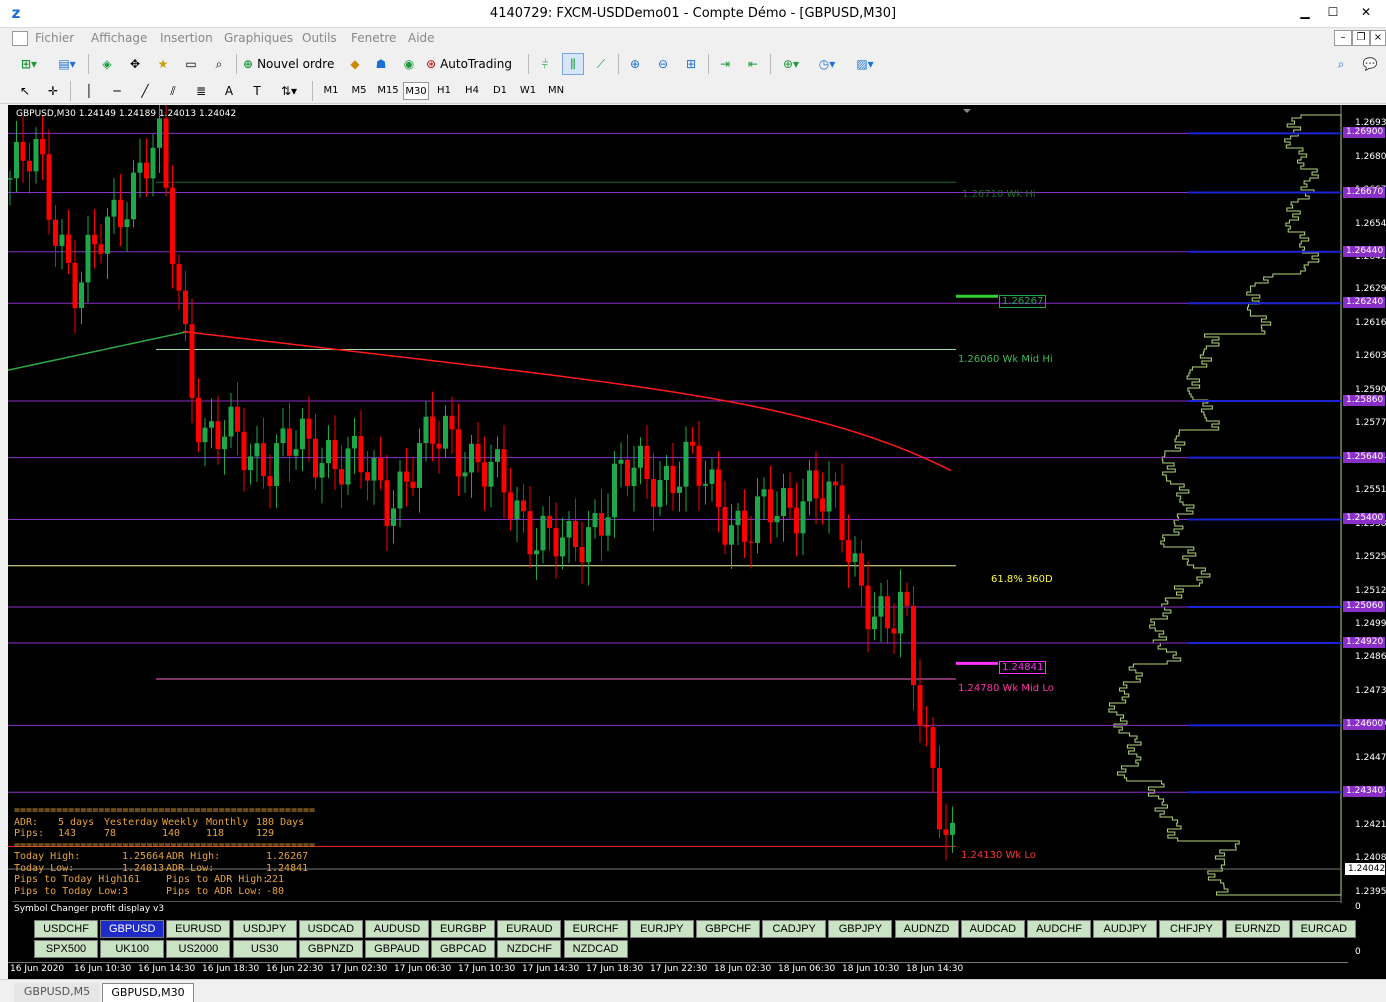 This screenshot has width=1386, height=1002. I want to click on candlestick-icon: ⫼, so click(573, 64).